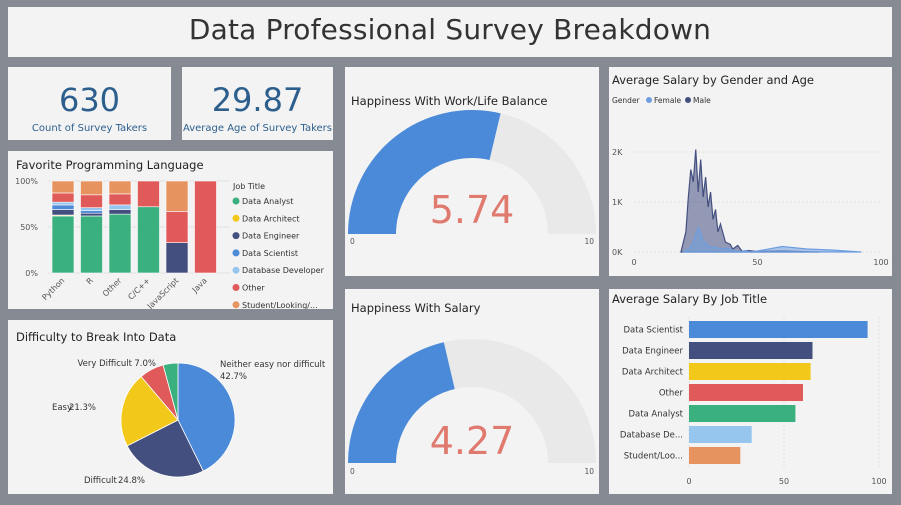 The height and width of the screenshot is (505, 901). What do you see at coordinates (90, 281) in the screenshot?
I see `x-tick-label: R` at bounding box center [90, 281].